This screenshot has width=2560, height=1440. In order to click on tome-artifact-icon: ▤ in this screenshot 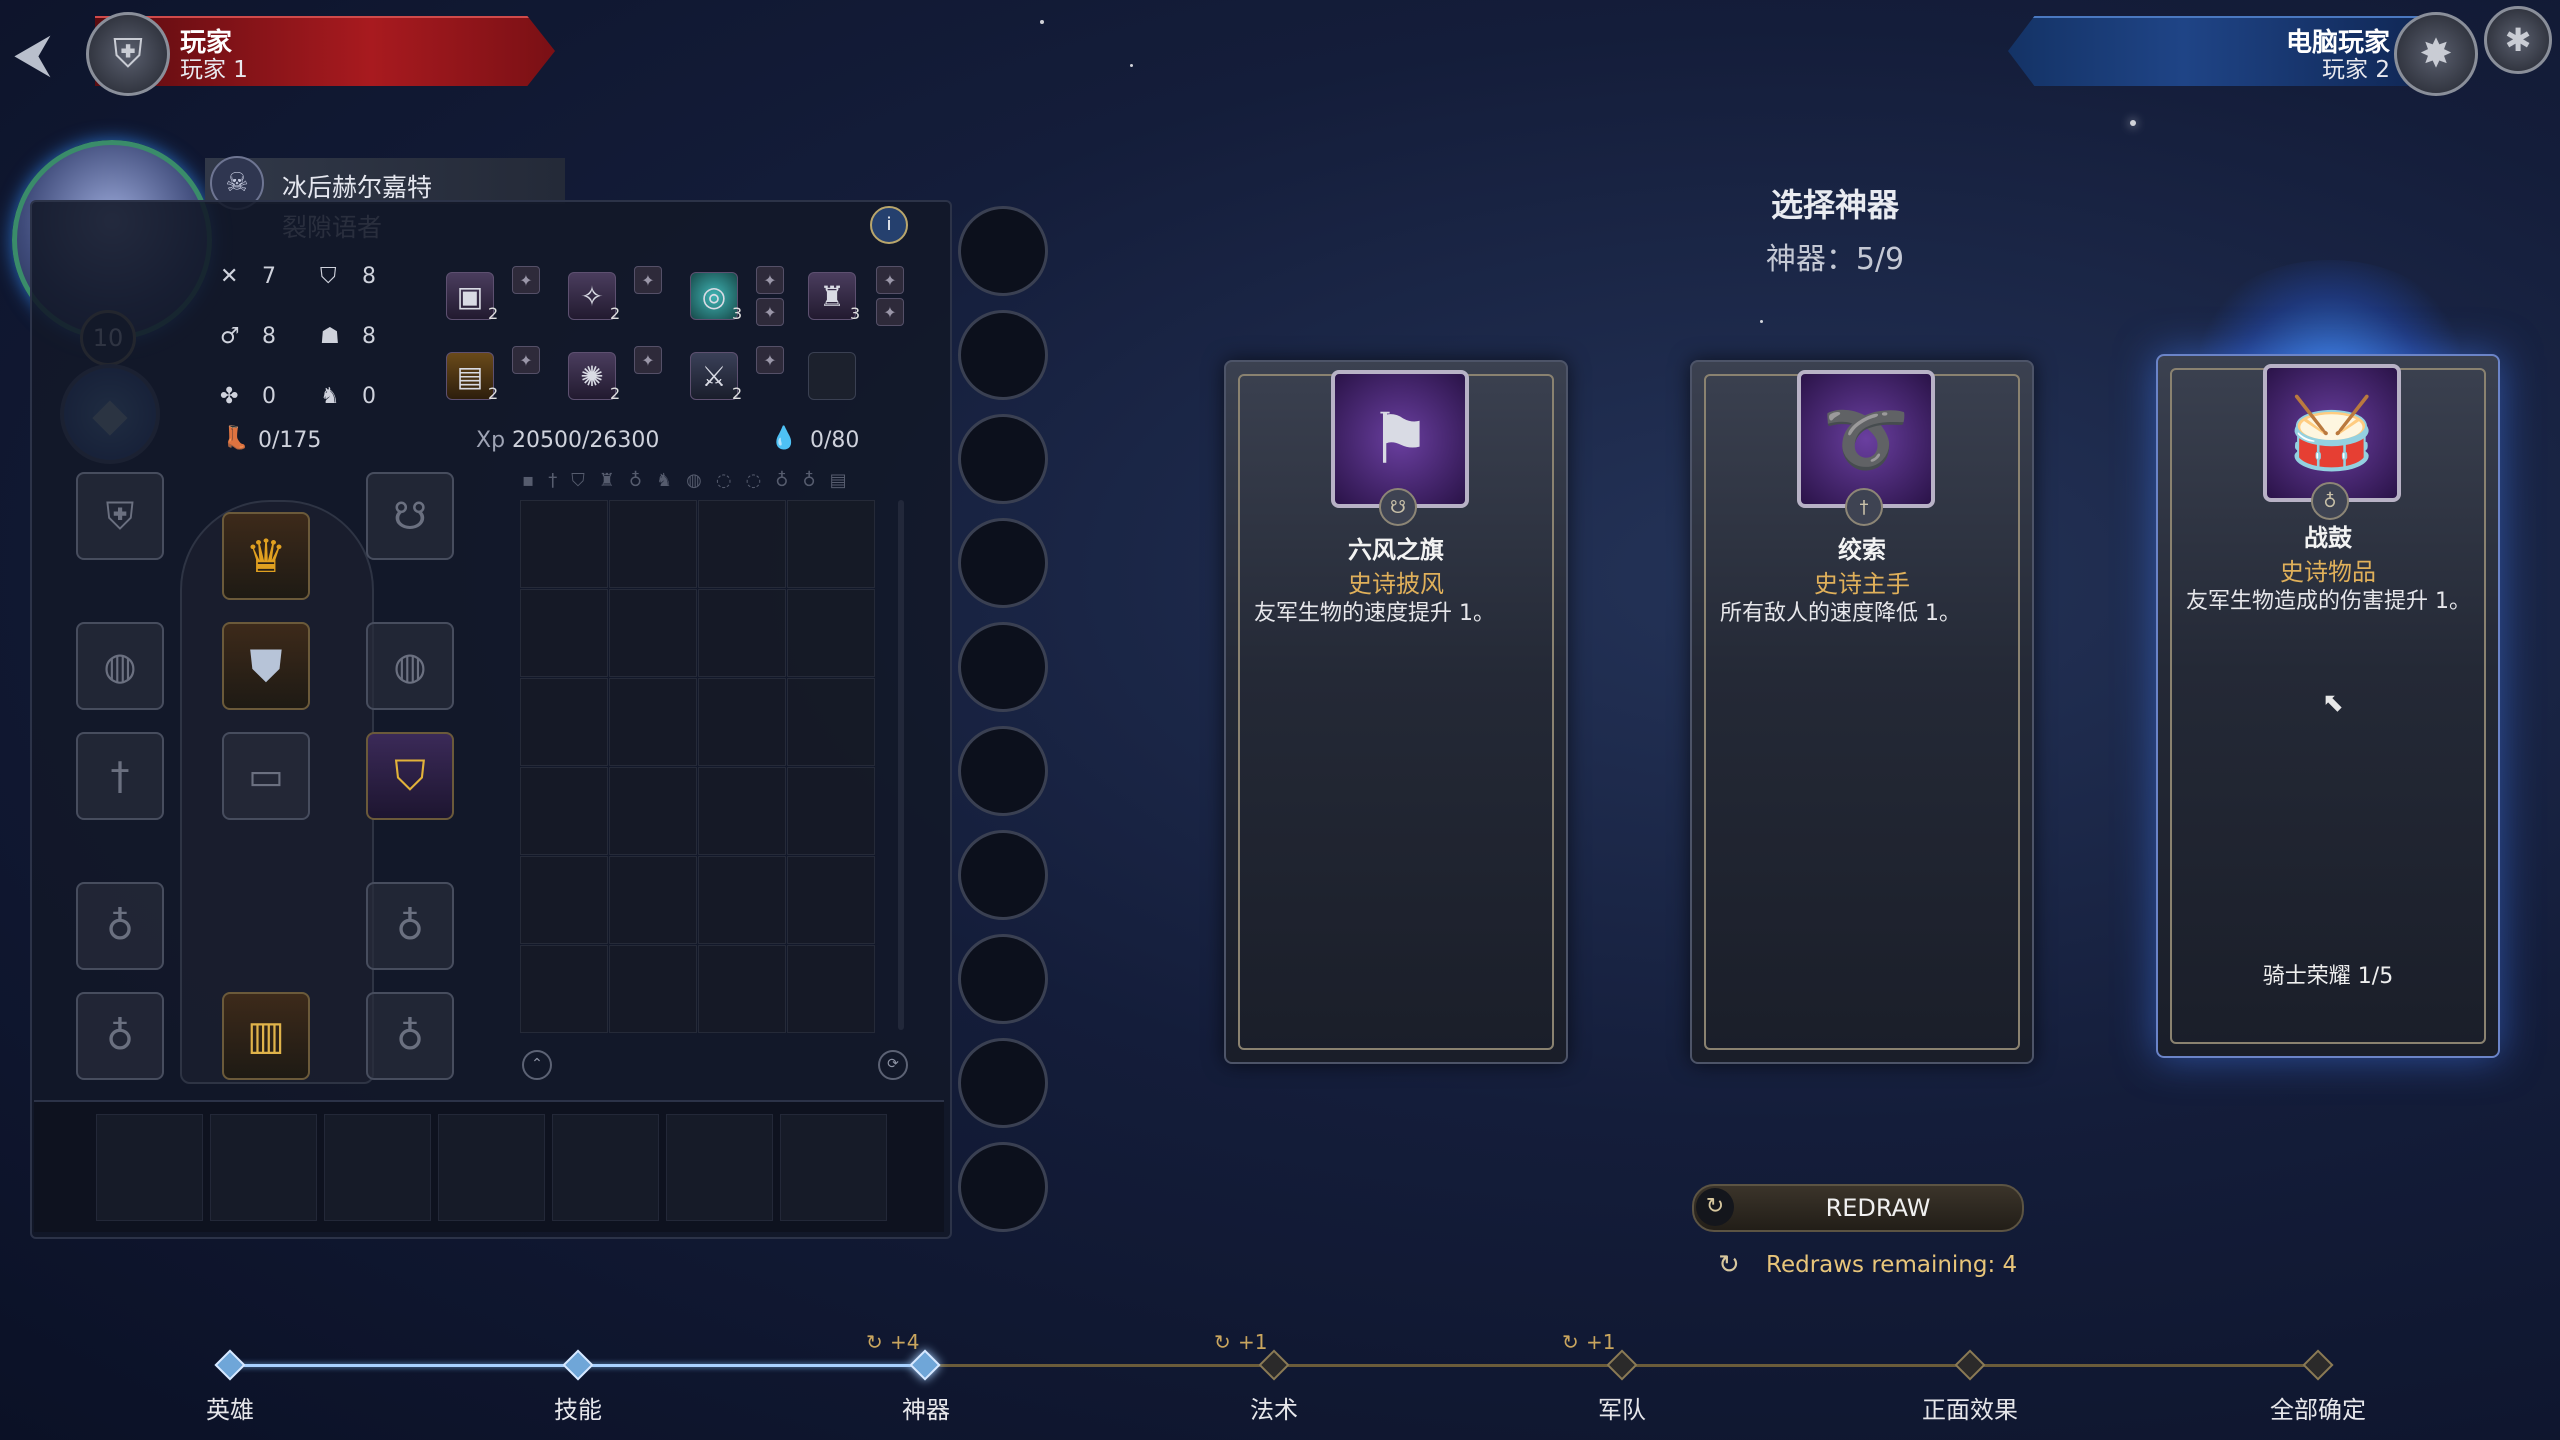, I will do `click(470, 376)`.